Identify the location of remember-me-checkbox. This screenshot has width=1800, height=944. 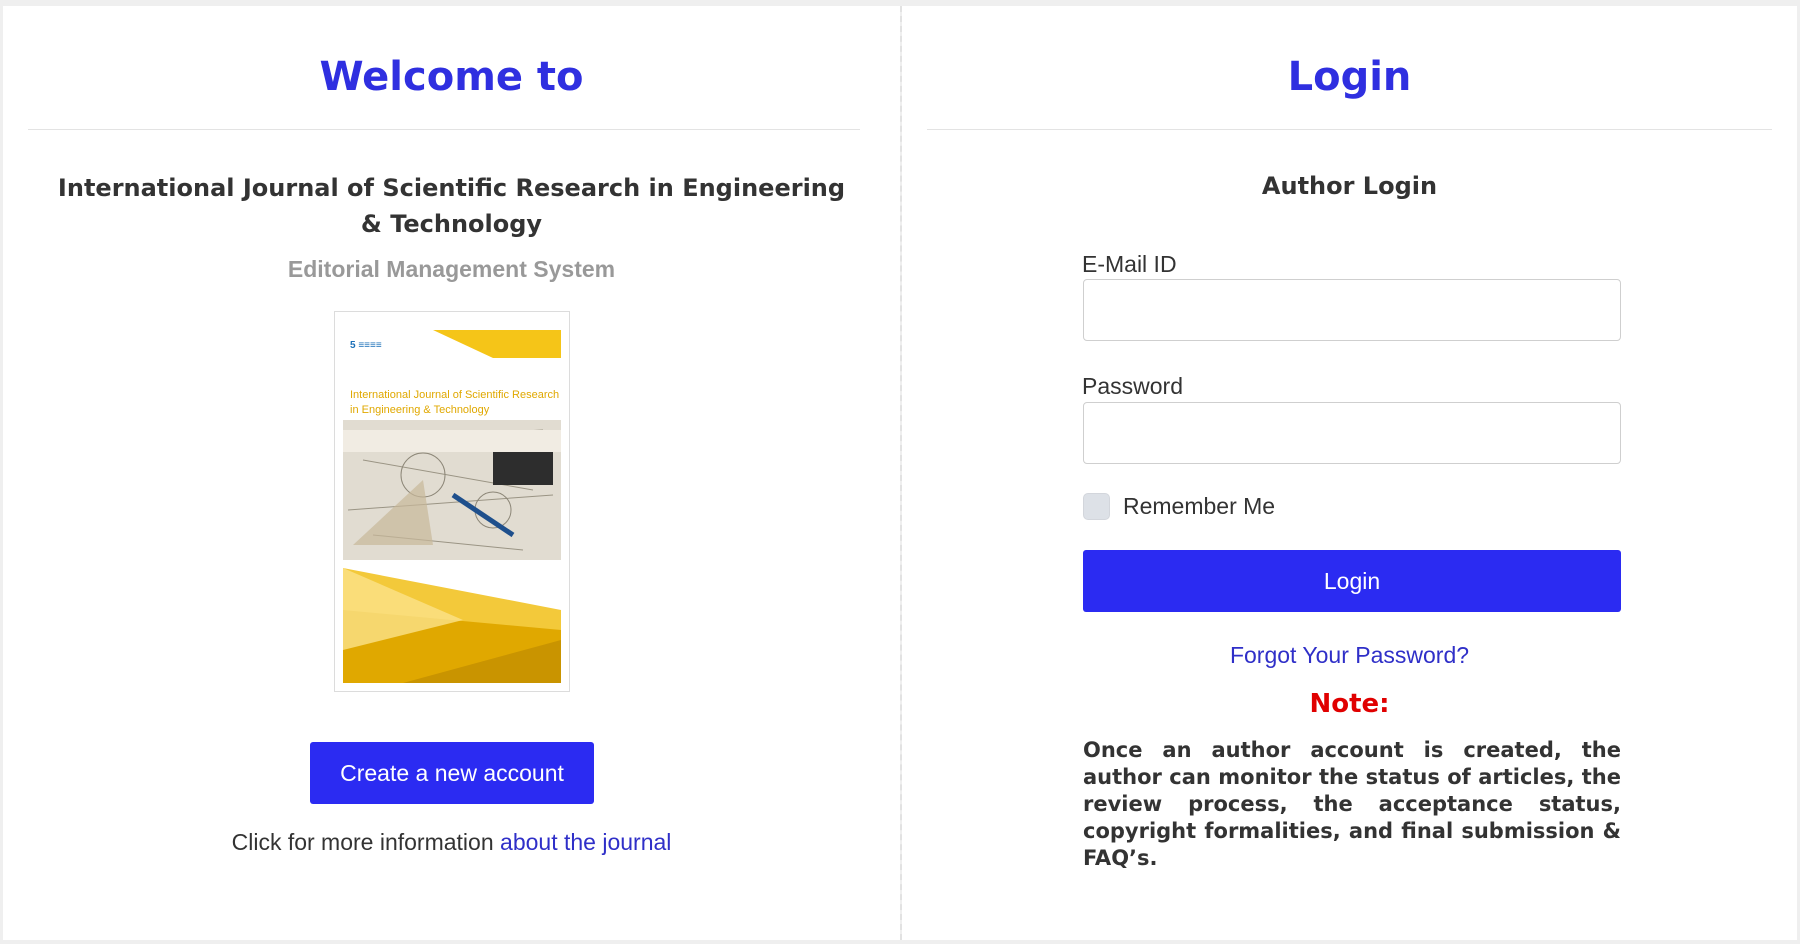
(1096, 506).